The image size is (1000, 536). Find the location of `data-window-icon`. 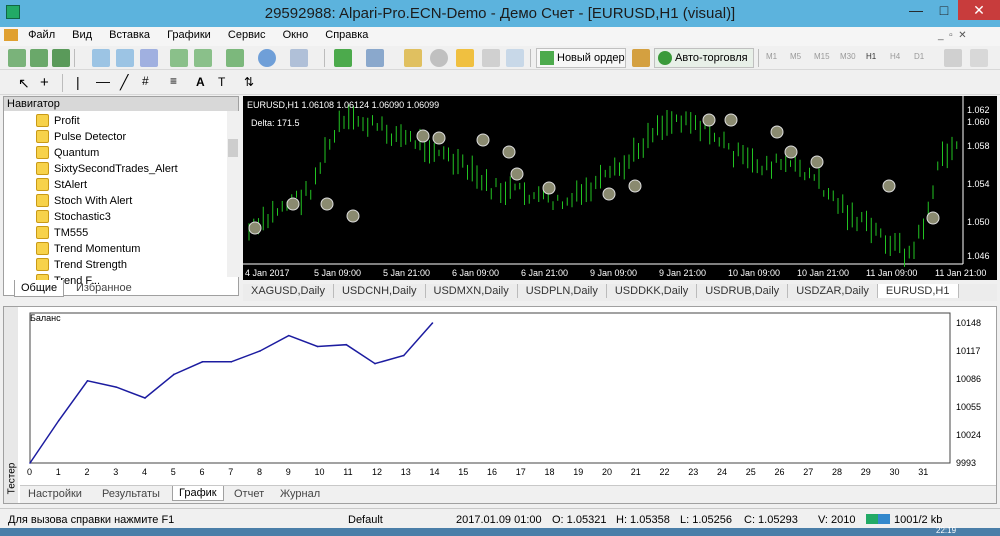

data-window-icon is located at coordinates (439, 58).